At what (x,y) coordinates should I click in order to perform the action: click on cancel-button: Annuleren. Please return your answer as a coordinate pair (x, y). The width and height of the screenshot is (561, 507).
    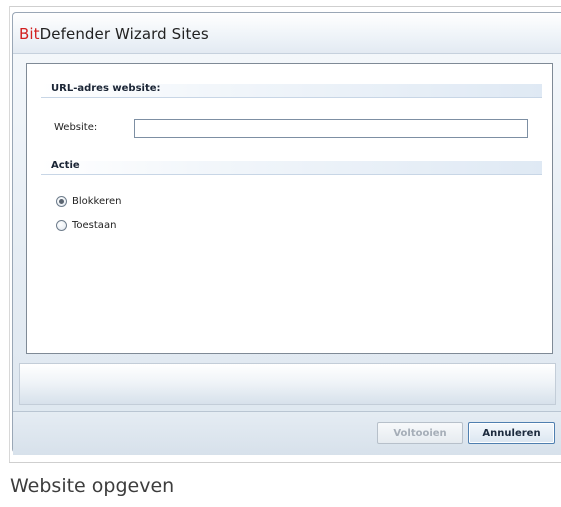
    Looking at the image, I should click on (511, 433).